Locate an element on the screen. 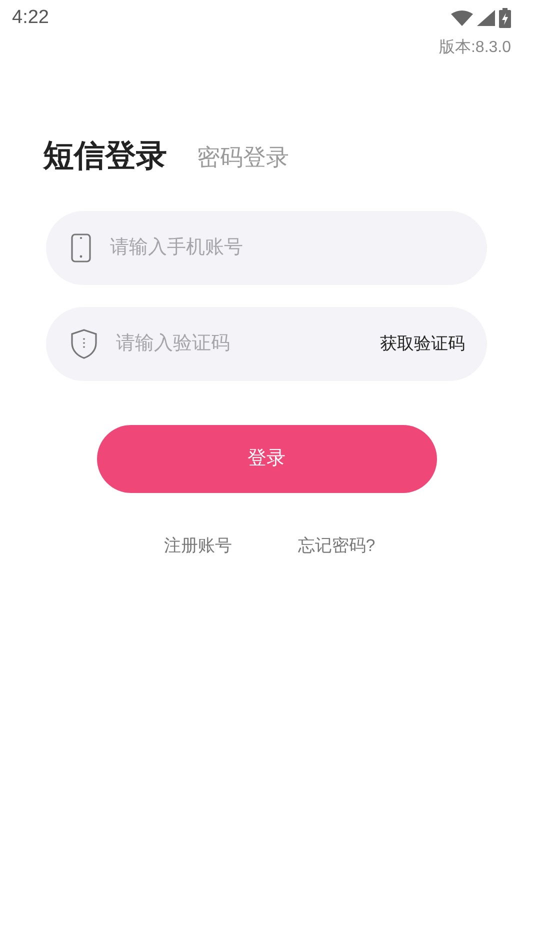 The image size is (533, 948). login-tab: 短信登录 is located at coordinates (105, 155).